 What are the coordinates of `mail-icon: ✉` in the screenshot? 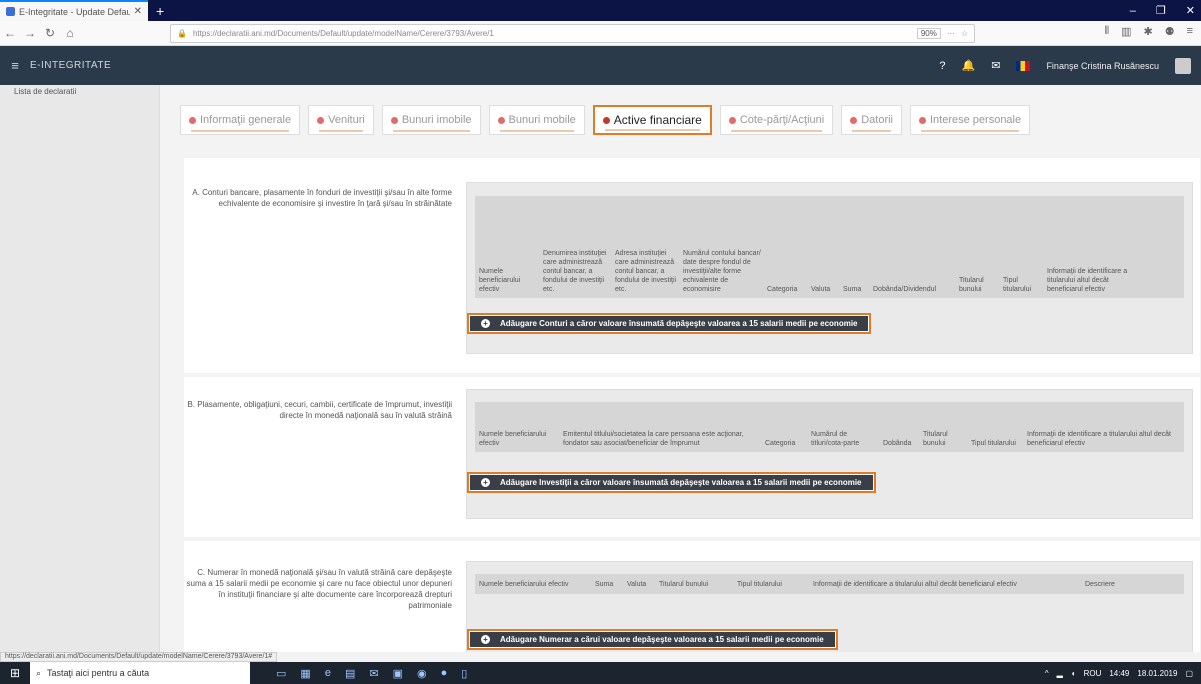 It's located at (373, 673).